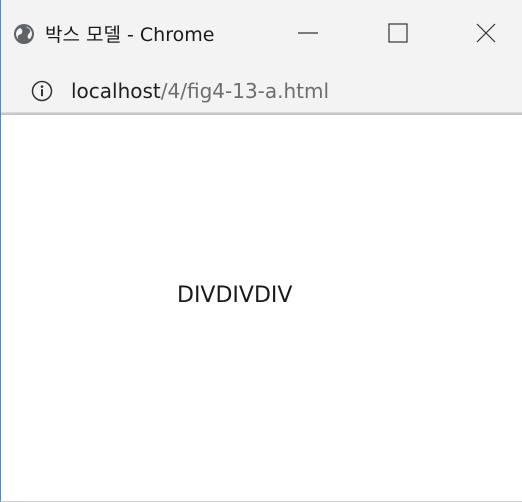  What do you see at coordinates (42, 91) in the screenshot?
I see `info-icon` at bounding box center [42, 91].